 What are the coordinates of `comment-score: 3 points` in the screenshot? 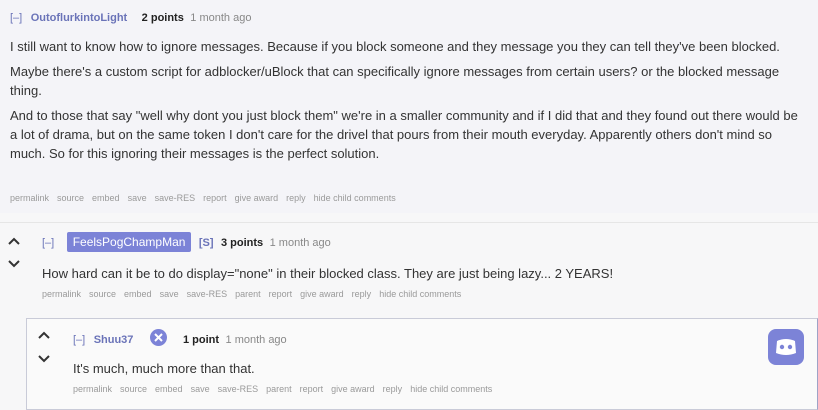 It's located at (242, 243).